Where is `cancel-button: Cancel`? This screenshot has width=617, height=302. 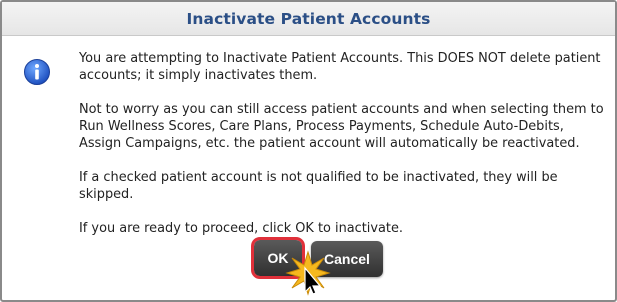 cancel-button: Cancel is located at coordinates (347, 259).